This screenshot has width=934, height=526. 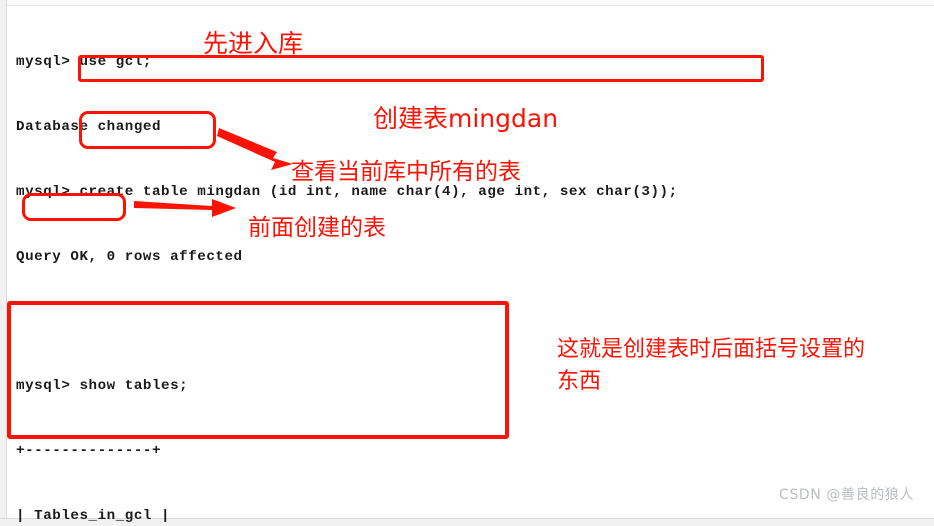 I want to click on terminal-line: +--------------+, so click(x=89, y=450).